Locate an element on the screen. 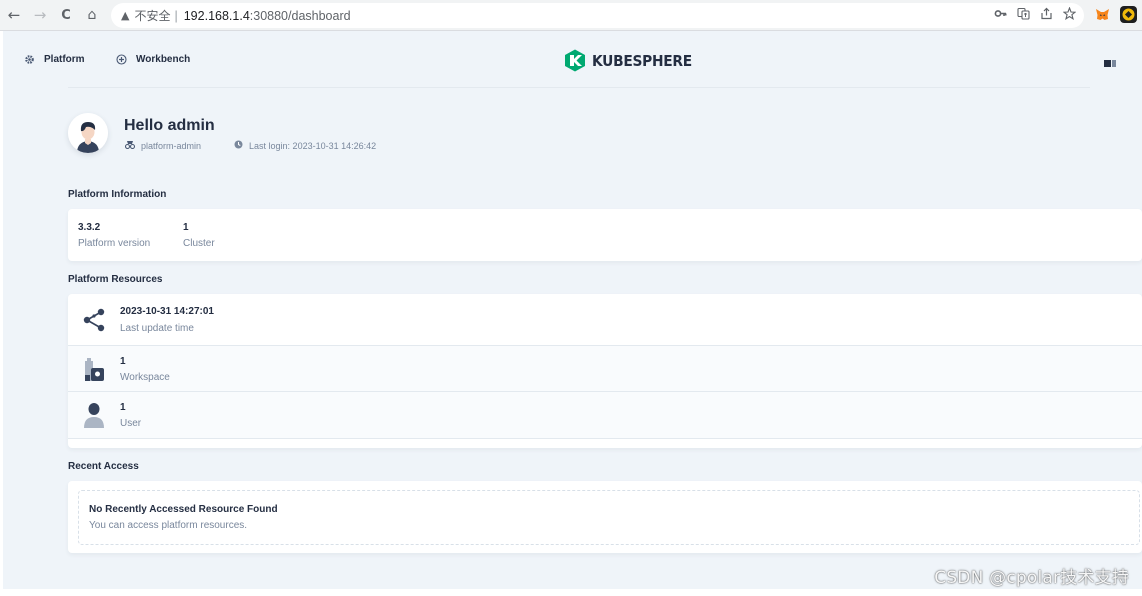  insecure-label: 不安全 is located at coordinates (152, 16).